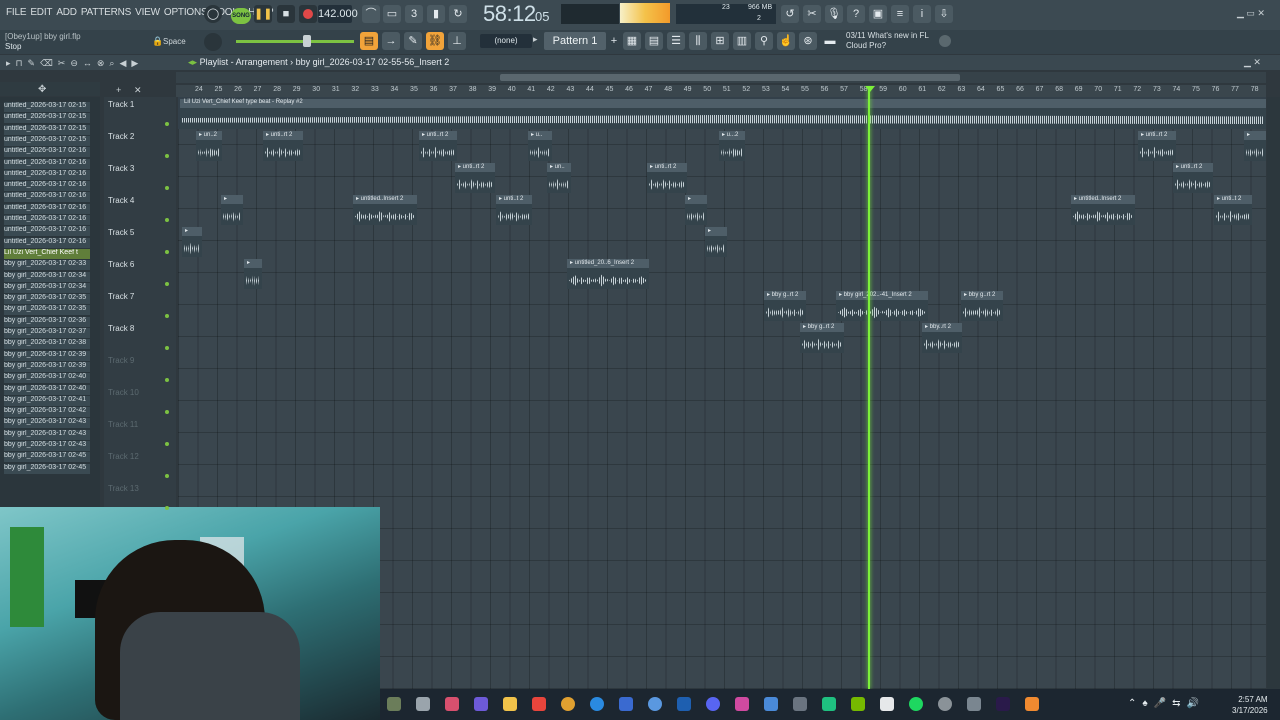 This screenshot has width=1280, height=720. What do you see at coordinates (771, 704) in the screenshot?
I see `taskbar-app6-icon` at bounding box center [771, 704].